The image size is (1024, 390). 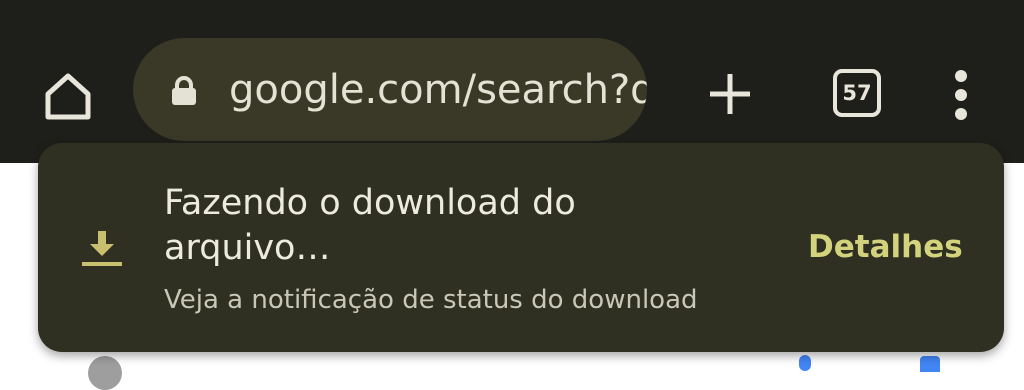 I want to click on details-button: Detalhes, so click(x=885, y=247).